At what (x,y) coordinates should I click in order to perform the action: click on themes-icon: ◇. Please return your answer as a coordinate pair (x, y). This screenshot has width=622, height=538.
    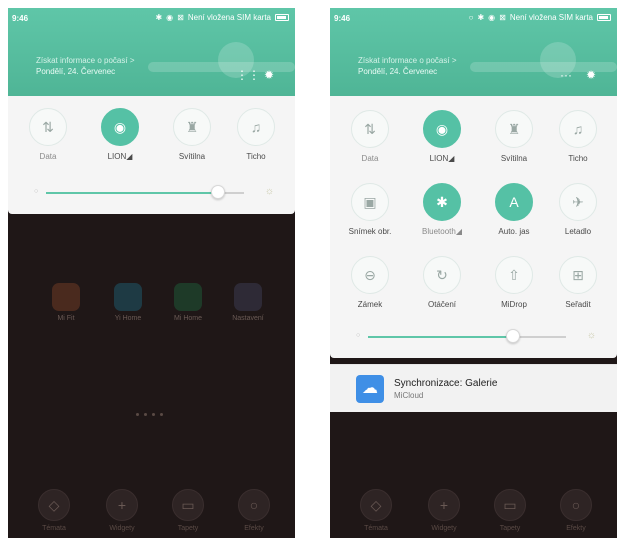
    Looking at the image, I should click on (54, 505).